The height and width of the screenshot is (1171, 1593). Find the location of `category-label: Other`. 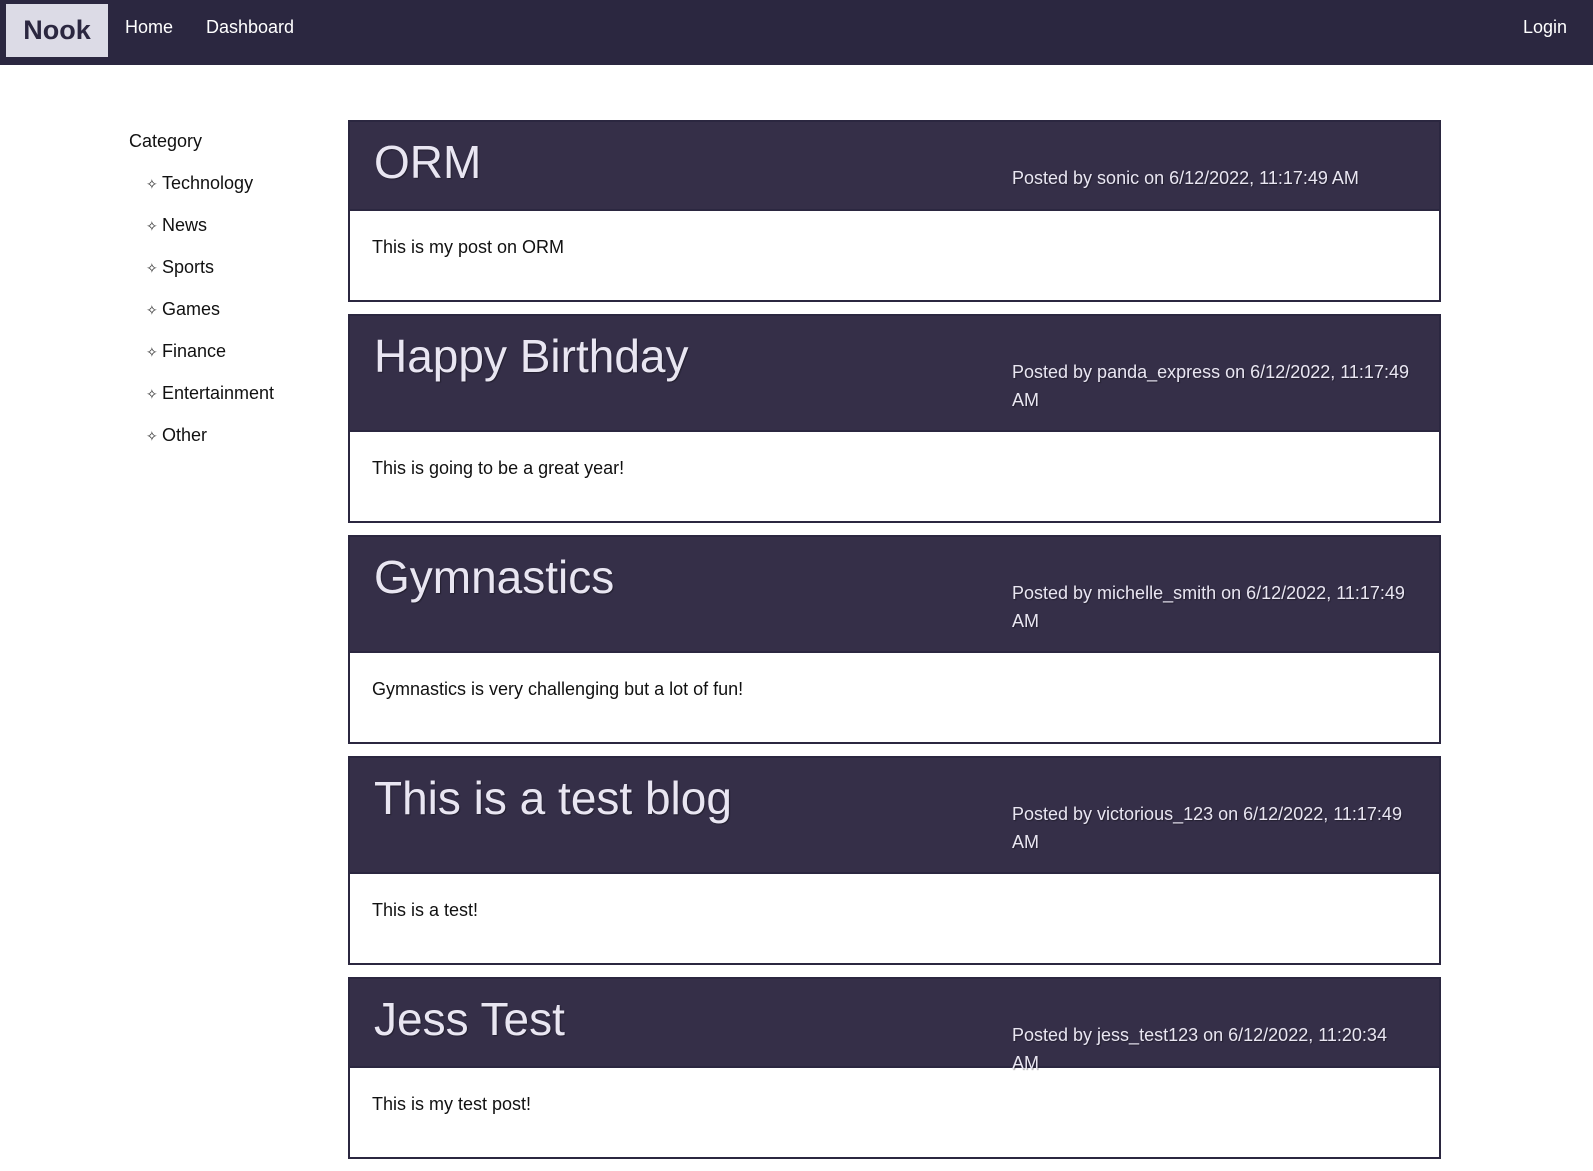

category-label: Other is located at coordinates (185, 435).